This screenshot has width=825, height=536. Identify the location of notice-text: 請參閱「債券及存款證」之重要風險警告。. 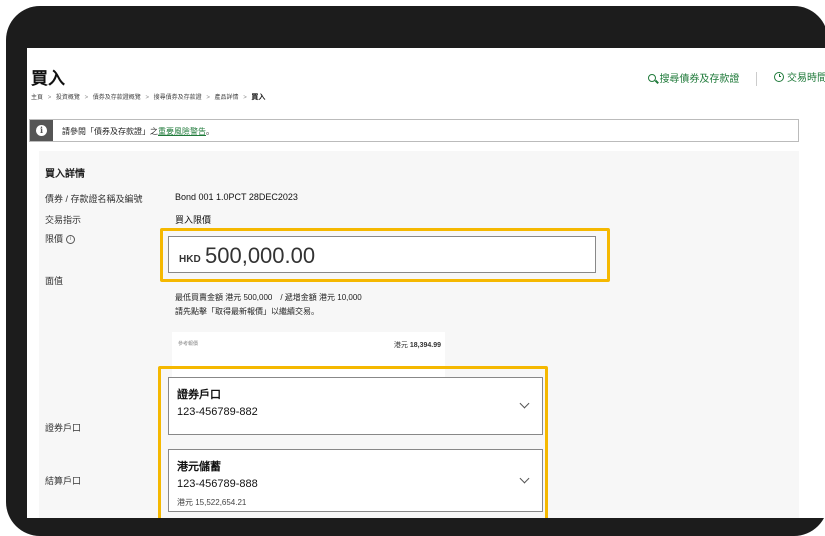
(138, 131).